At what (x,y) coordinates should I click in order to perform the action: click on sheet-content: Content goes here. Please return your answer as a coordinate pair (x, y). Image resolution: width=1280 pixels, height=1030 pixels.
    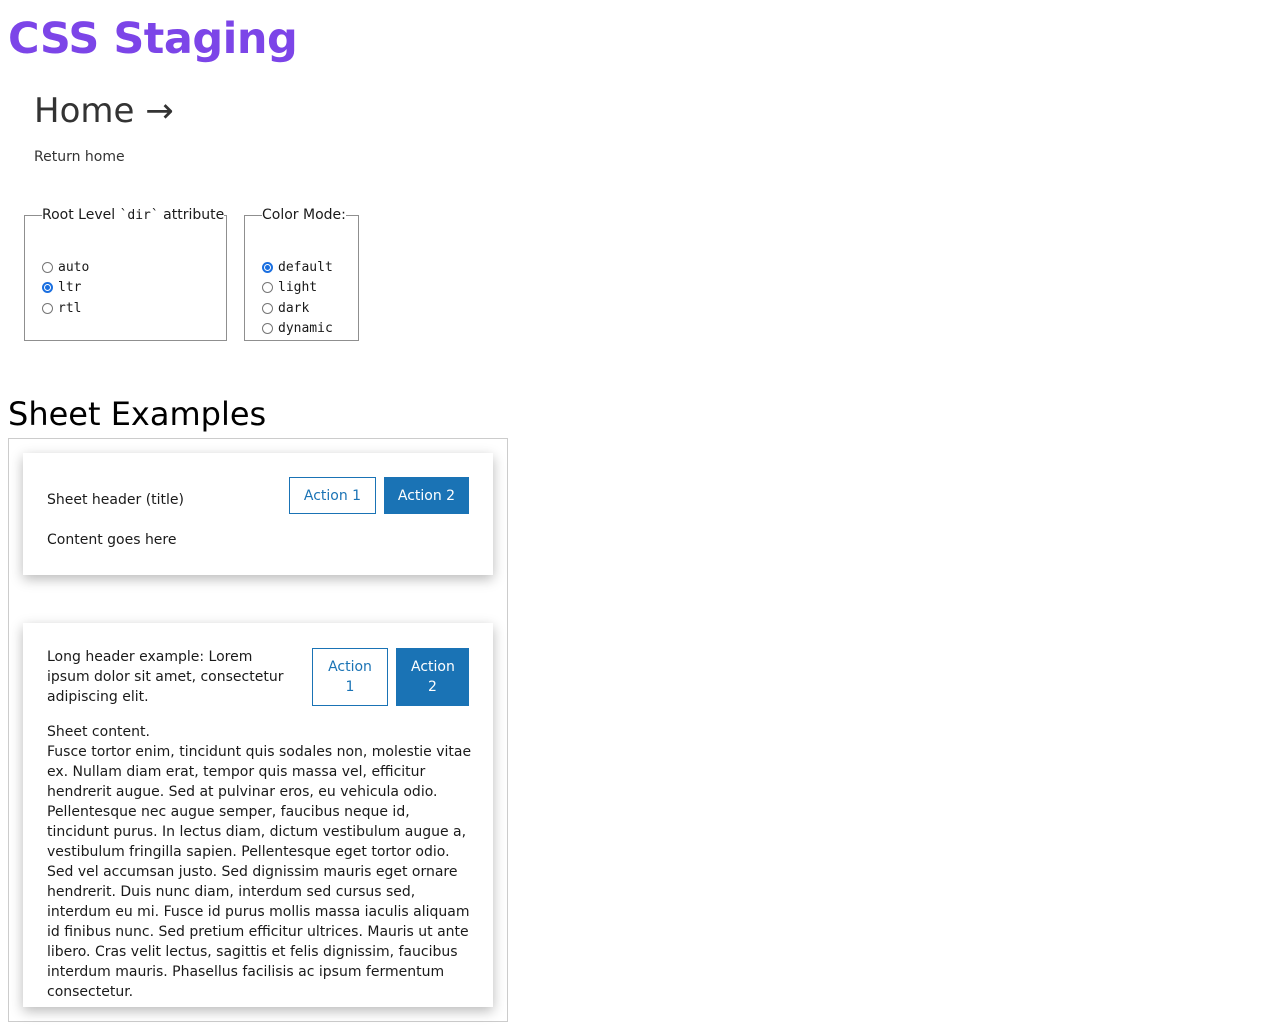
    Looking at the image, I should click on (112, 540).